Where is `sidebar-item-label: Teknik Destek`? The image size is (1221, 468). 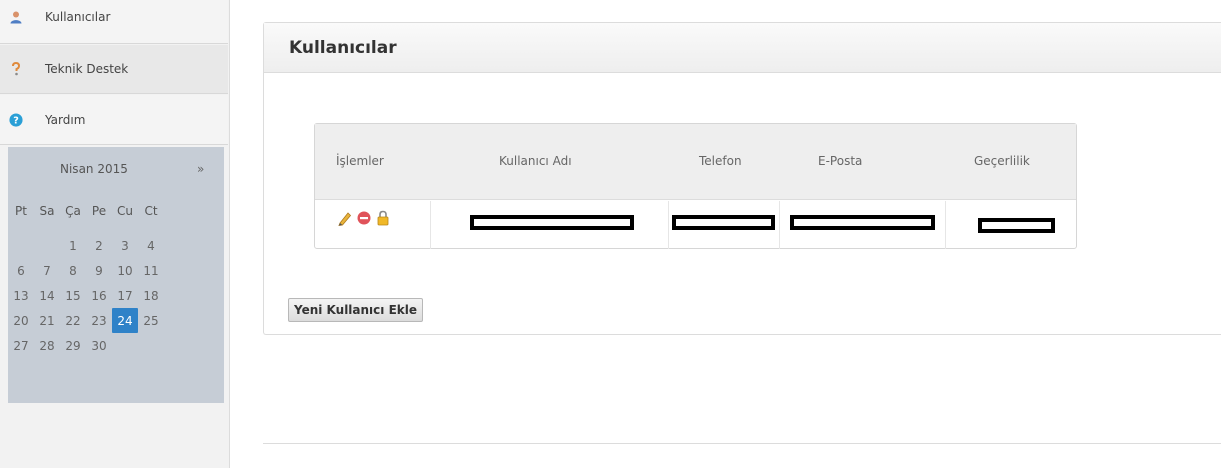 sidebar-item-label: Teknik Destek is located at coordinates (87, 69).